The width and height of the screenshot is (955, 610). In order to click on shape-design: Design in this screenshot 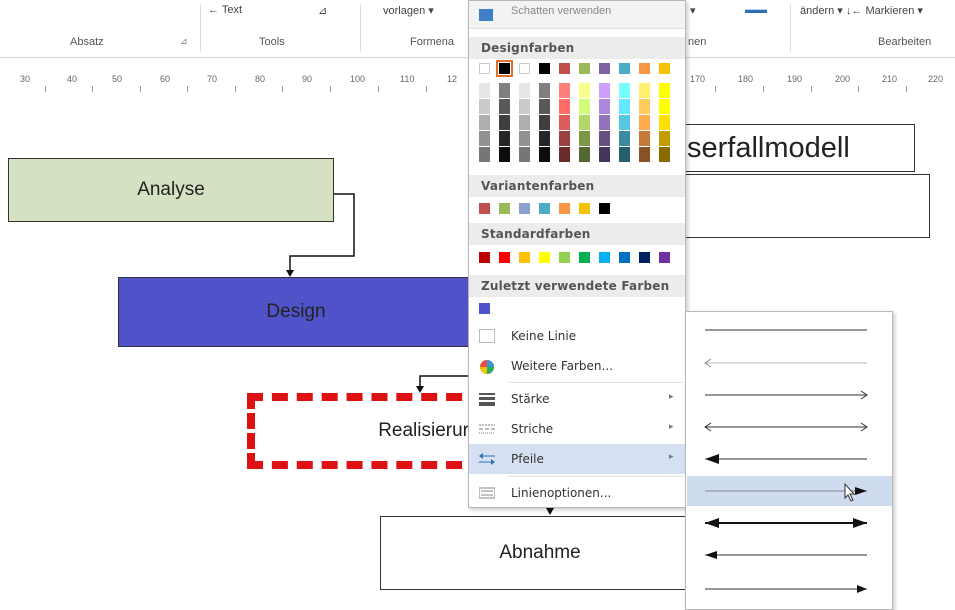, I will do `click(296, 312)`.